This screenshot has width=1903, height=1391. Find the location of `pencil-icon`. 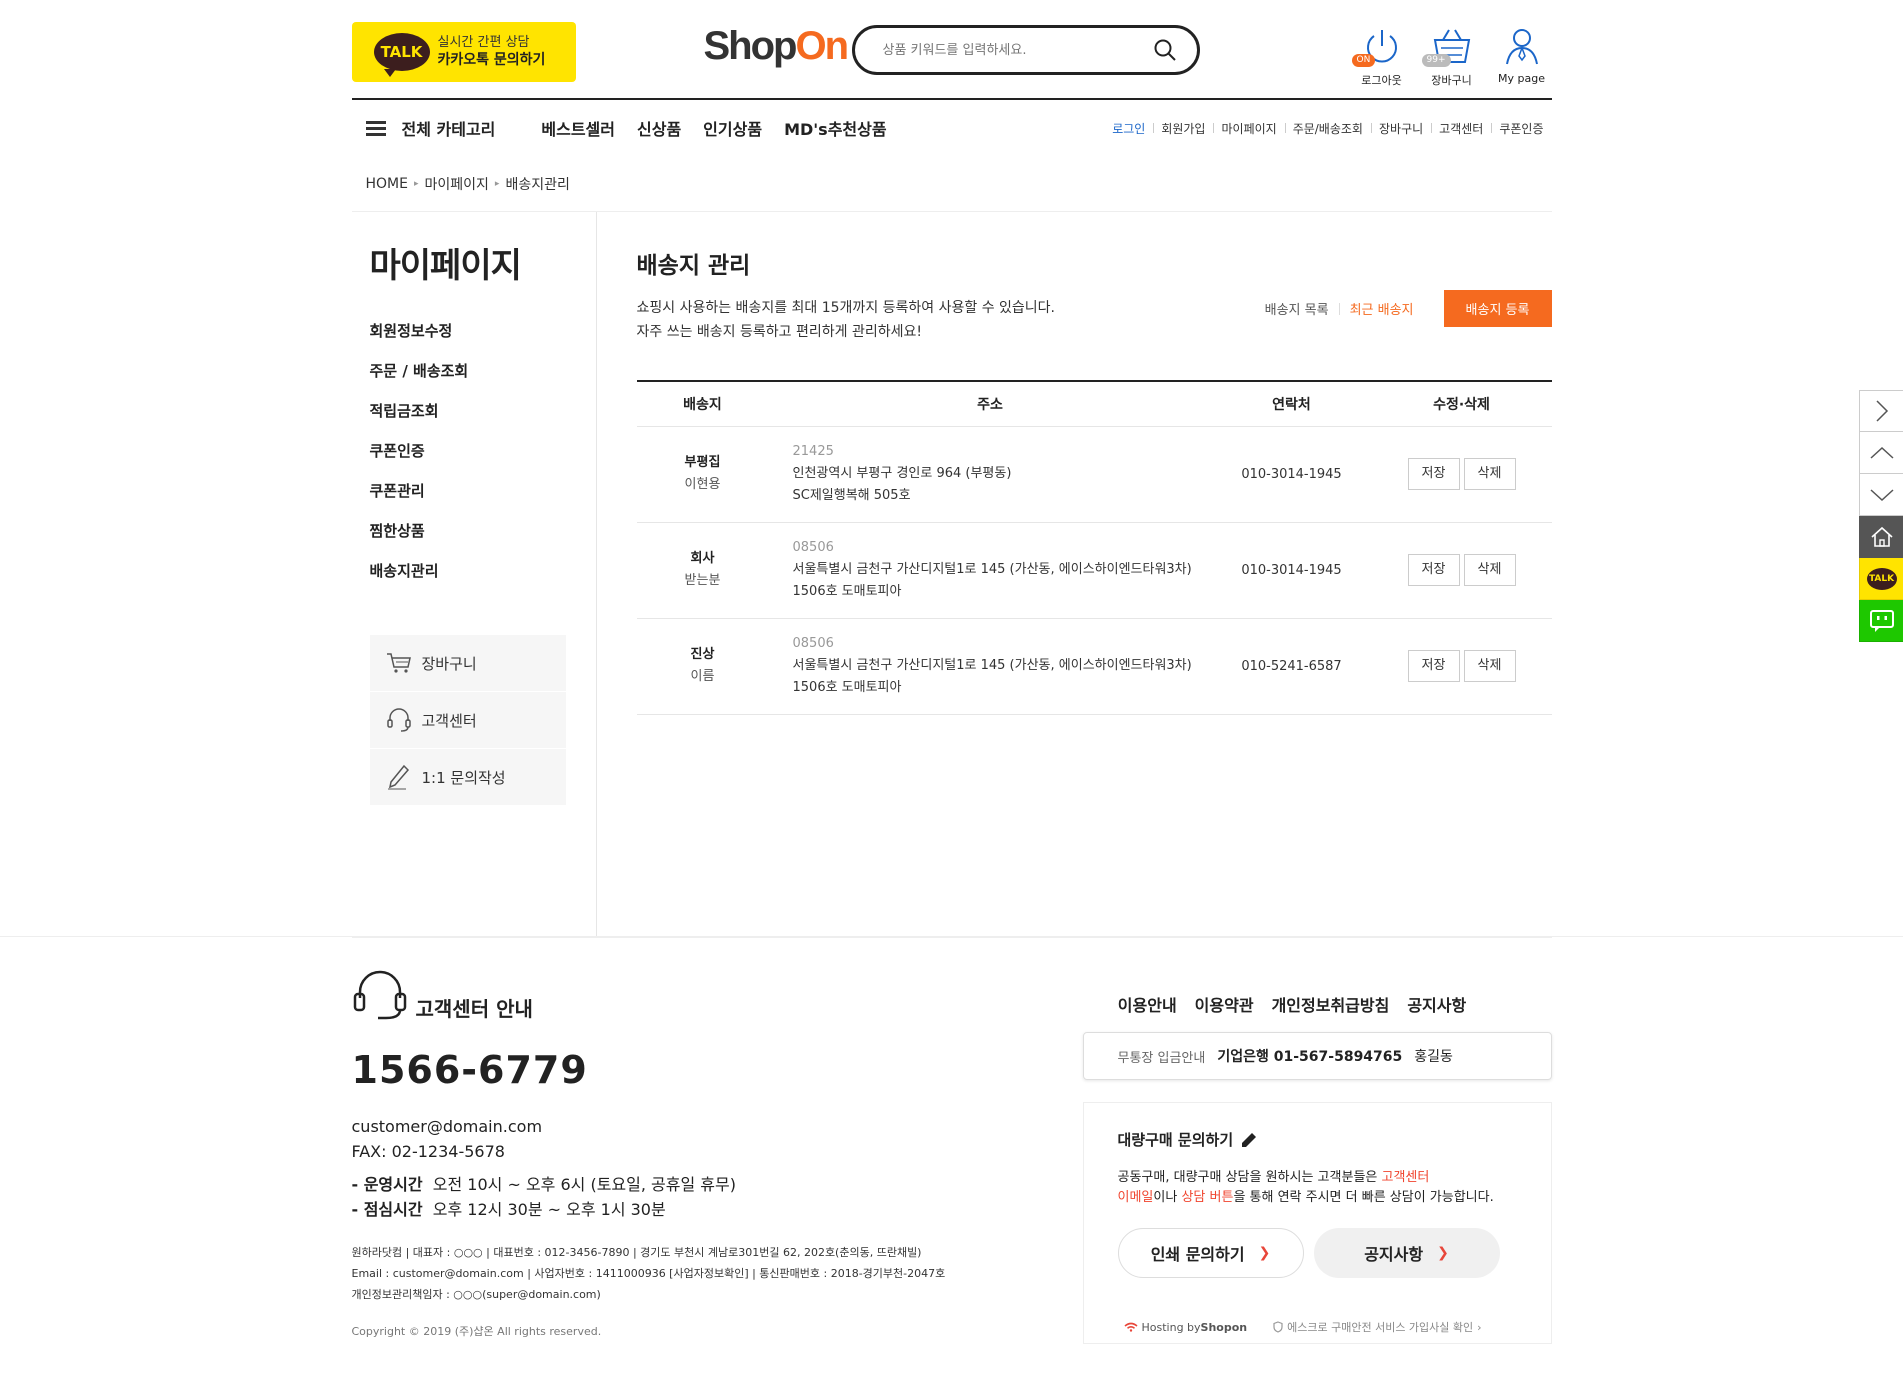

pencil-icon is located at coordinates (1249, 1139).